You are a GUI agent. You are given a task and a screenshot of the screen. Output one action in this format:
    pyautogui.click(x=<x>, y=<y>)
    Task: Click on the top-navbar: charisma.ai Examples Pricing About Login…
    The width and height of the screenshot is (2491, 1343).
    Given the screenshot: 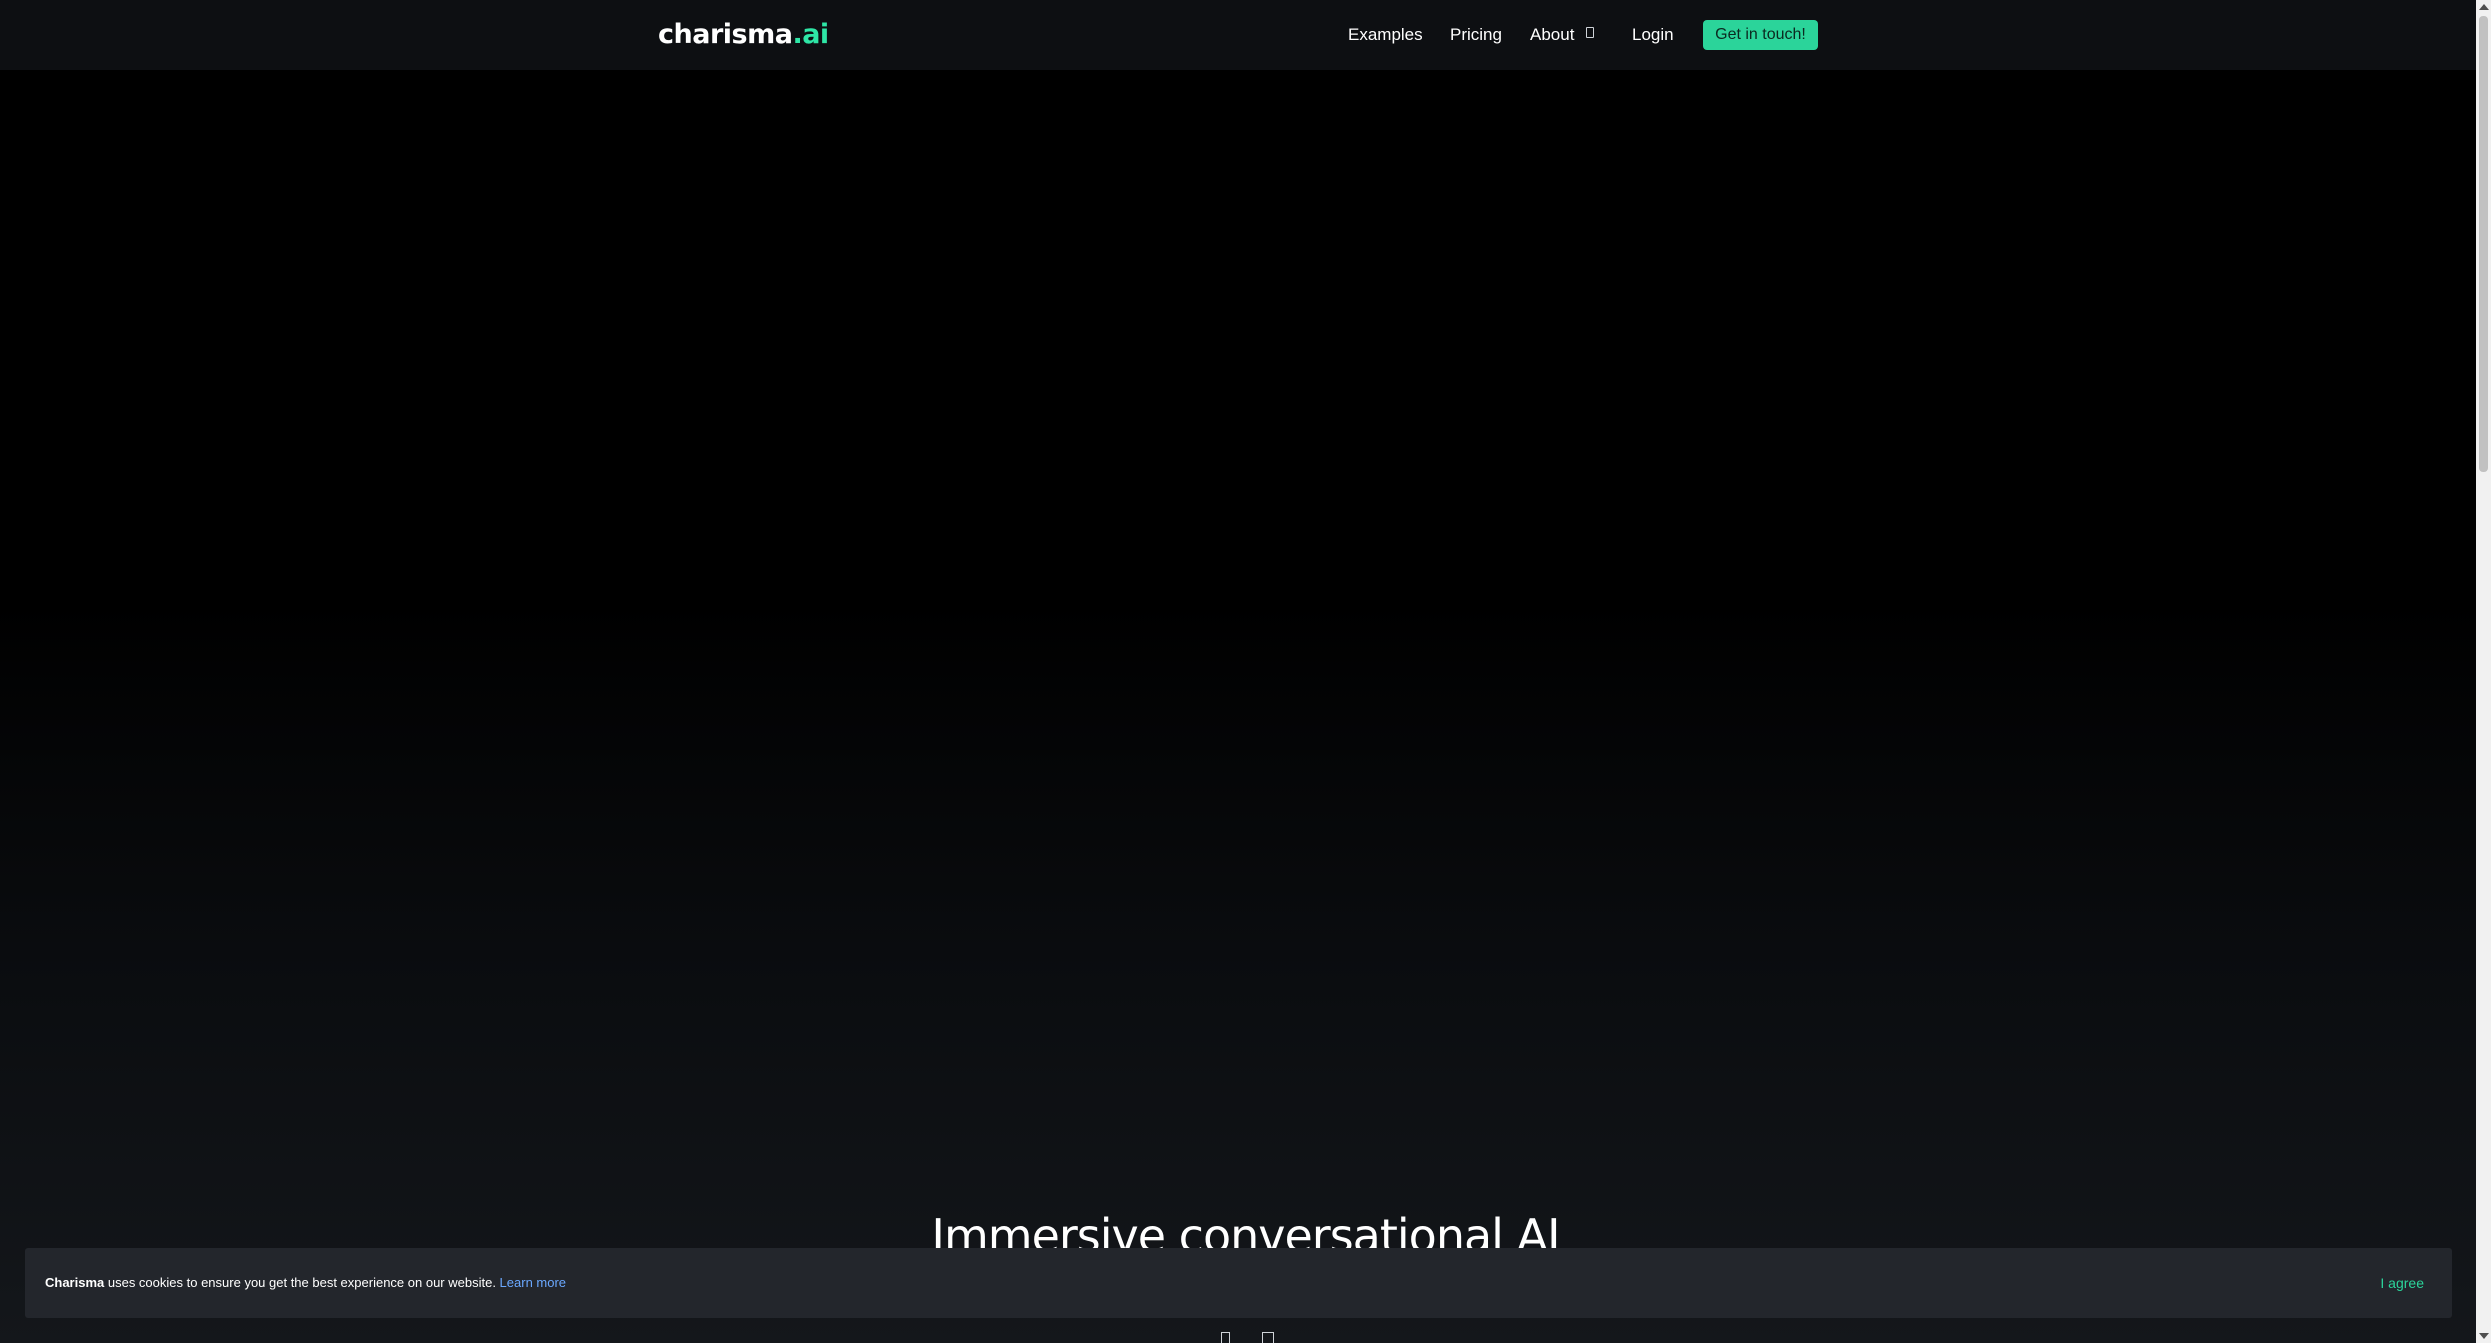 What is the action you would take?
    pyautogui.click(x=1238, y=35)
    